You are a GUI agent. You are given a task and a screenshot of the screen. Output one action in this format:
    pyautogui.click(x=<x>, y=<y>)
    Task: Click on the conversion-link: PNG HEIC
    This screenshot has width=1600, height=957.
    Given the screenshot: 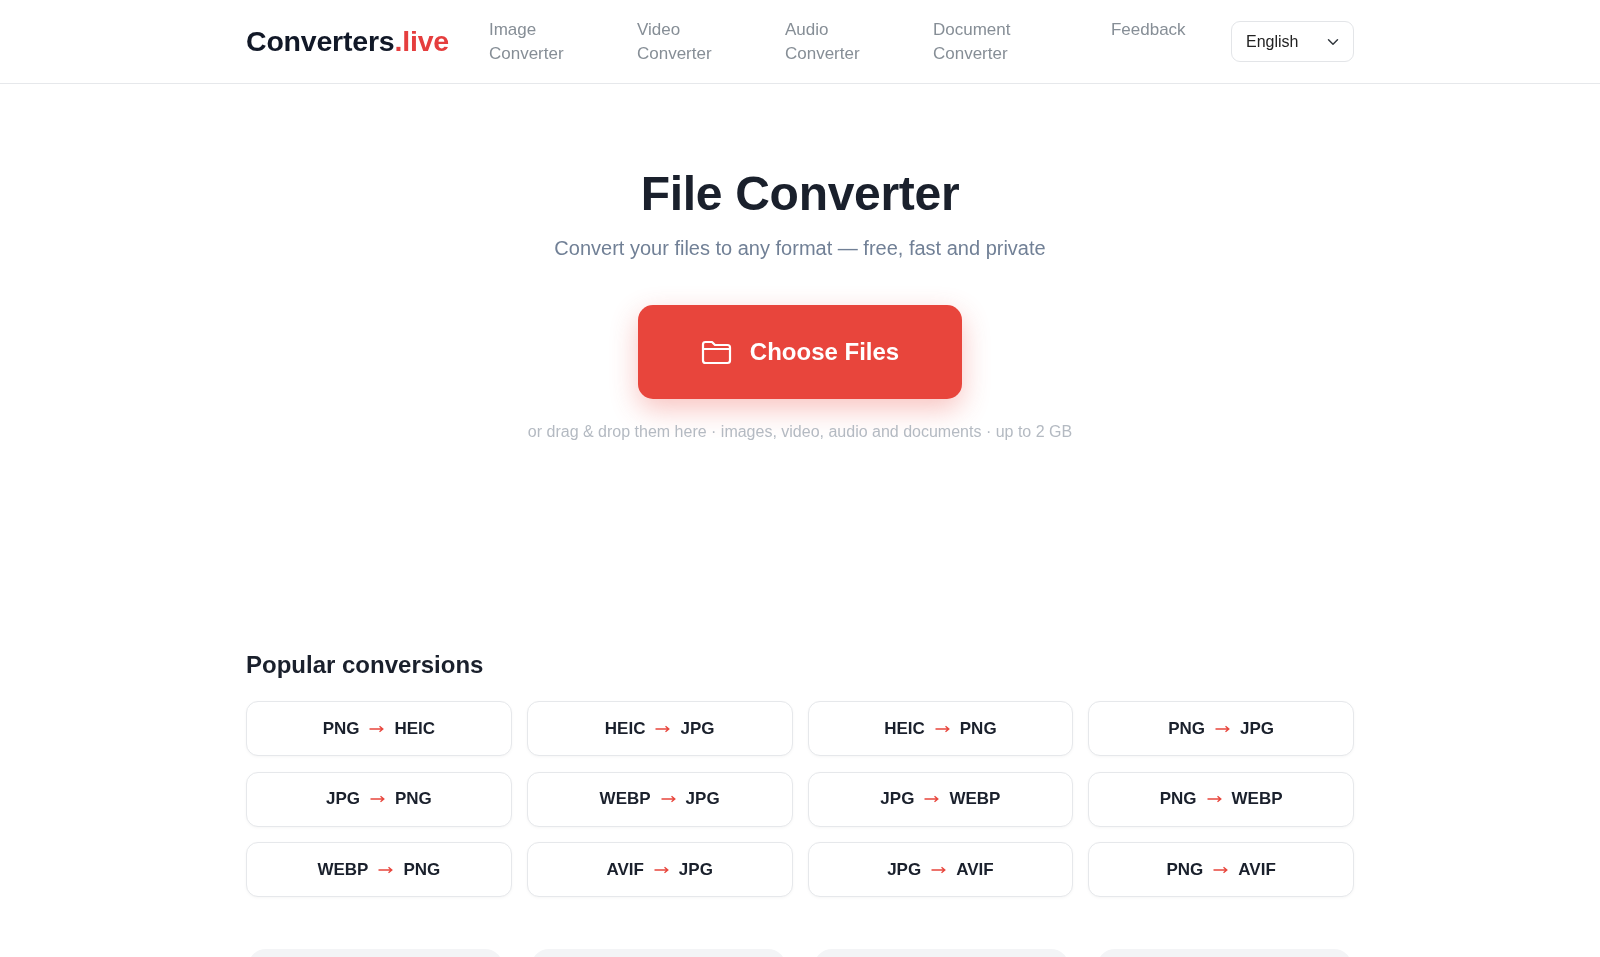 What is the action you would take?
    pyautogui.click(x=379, y=728)
    